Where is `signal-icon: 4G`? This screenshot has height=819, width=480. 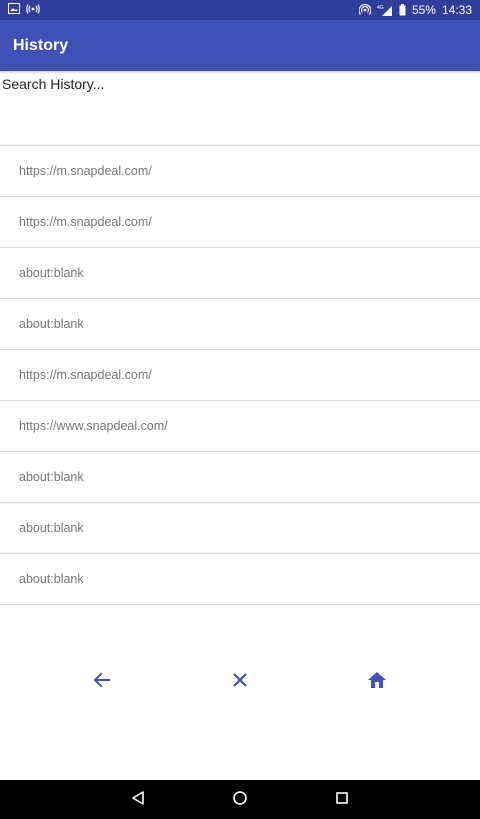
signal-icon: 4G is located at coordinates (385, 10).